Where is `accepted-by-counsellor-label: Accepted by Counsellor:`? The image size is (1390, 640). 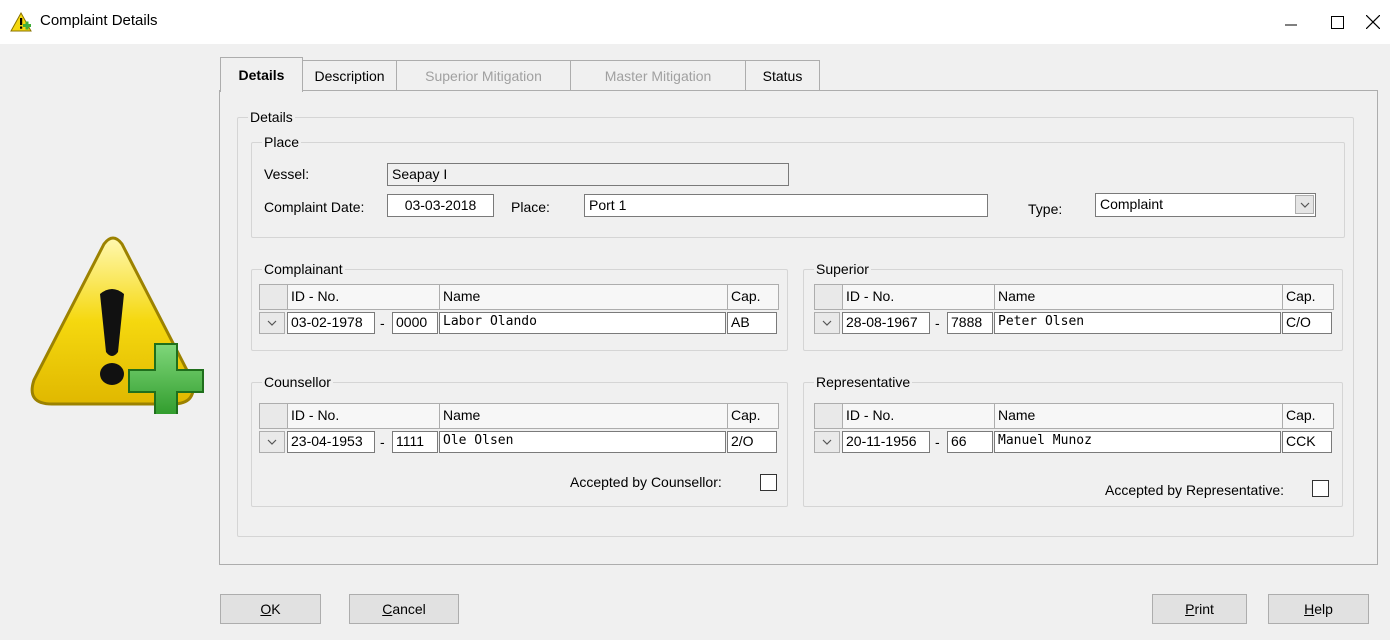
accepted-by-counsellor-label: Accepted by Counsellor: is located at coordinates (646, 482).